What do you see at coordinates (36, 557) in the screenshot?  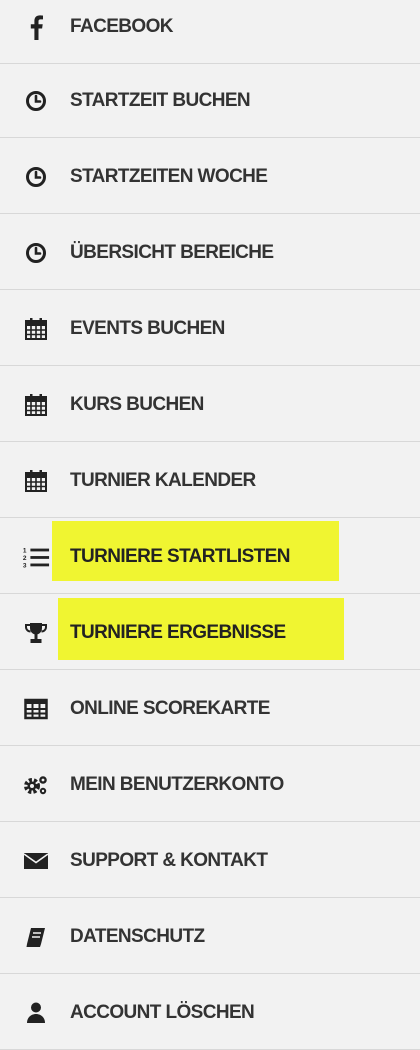 I see `ordered-list-icon: 123` at bounding box center [36, 557].